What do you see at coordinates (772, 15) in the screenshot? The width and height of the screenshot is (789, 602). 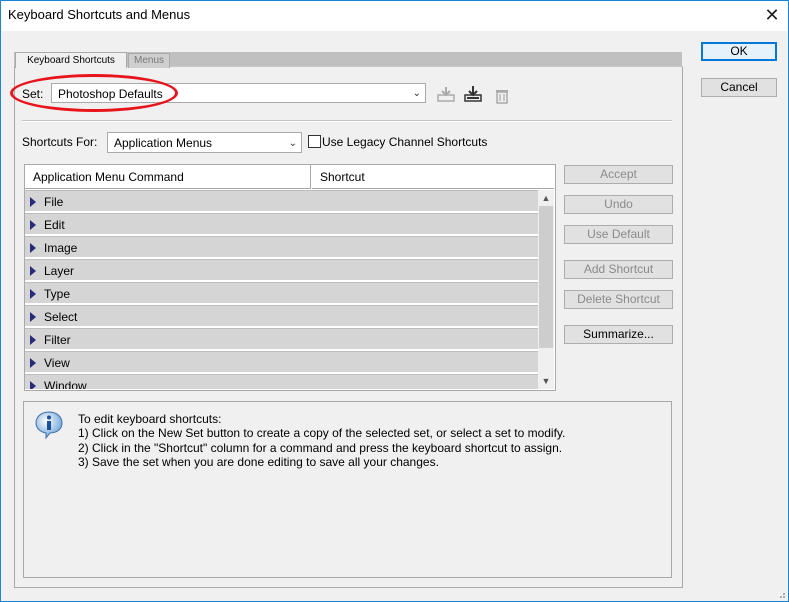 I see `close-icon: ✕` at bounding box center [772, 15].